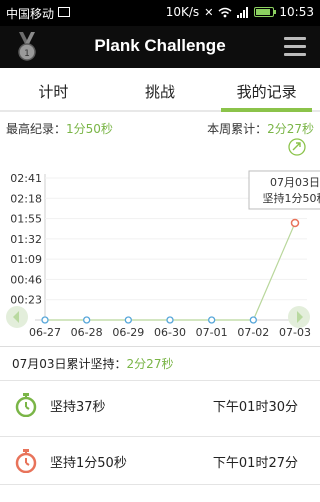  What do you see at coordinates (160, 459) in the screenshot?
I see `session-item: 坚持1分50秒 下午01时27分` at bounding box center [160, 459].